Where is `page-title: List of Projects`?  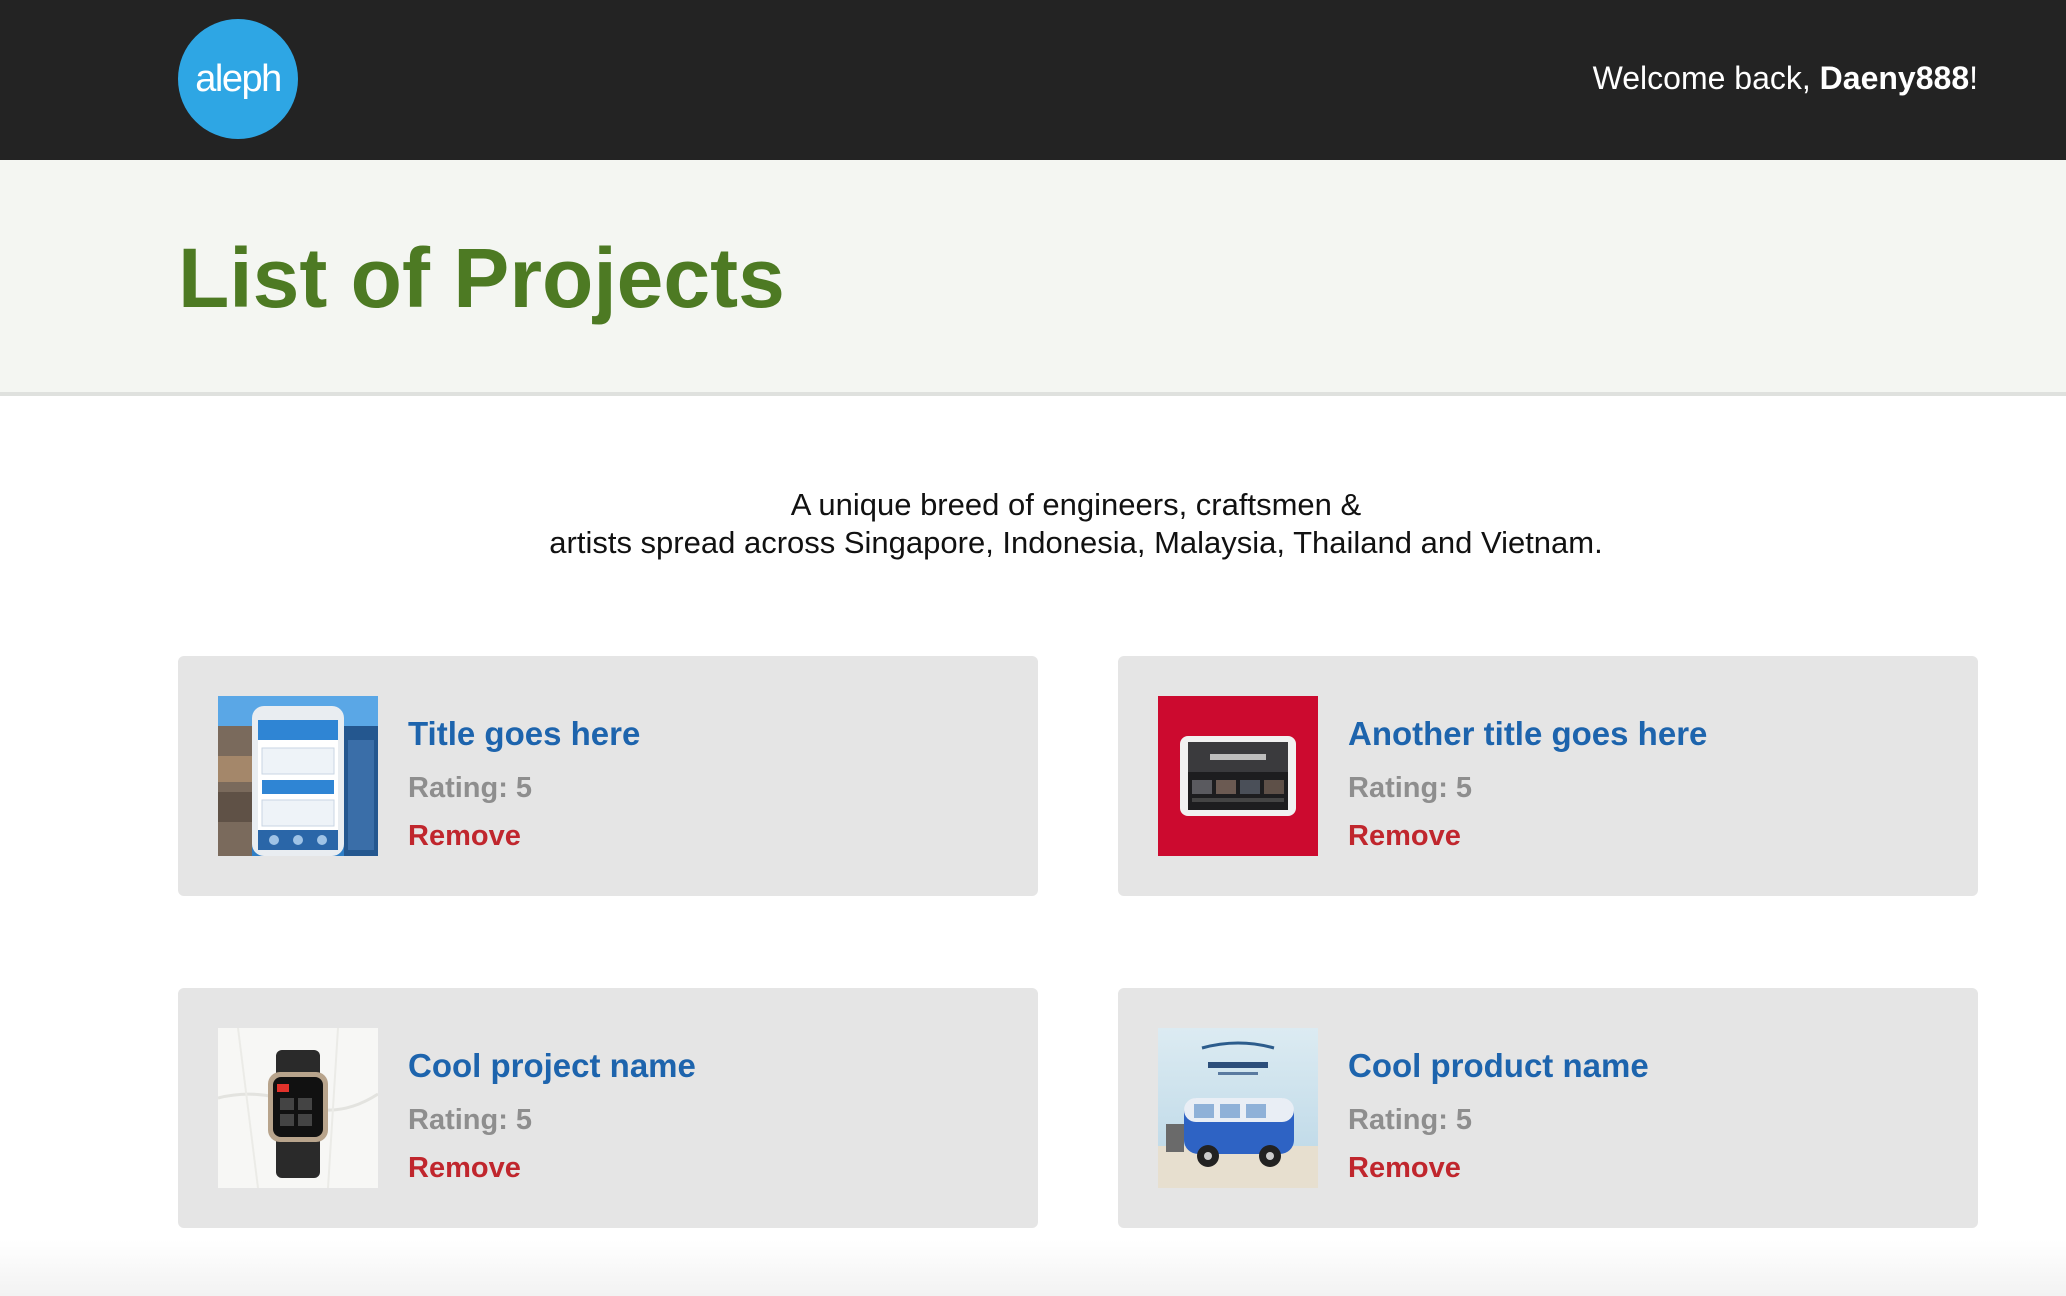
page-title: List of Projects is located at coordinates (481, 278).